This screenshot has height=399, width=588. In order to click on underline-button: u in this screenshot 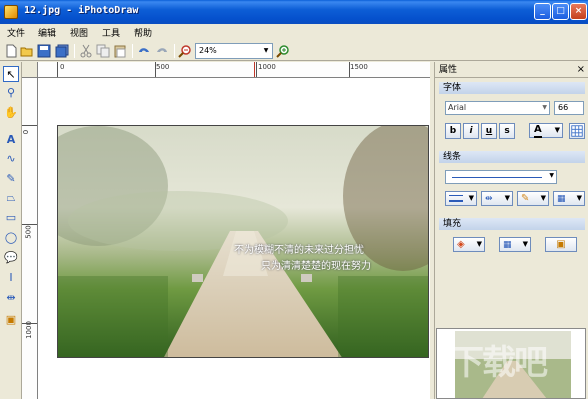, I will do `click(489, 131)`.